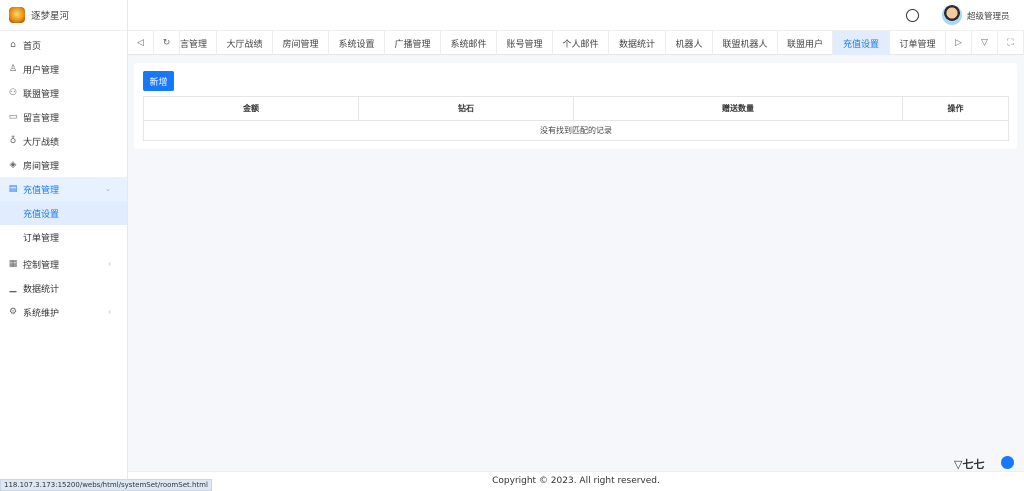 The width and height of the screenshot is (1024, 491). I want to click on tab-item: 系统邮件, so click(469, 43).